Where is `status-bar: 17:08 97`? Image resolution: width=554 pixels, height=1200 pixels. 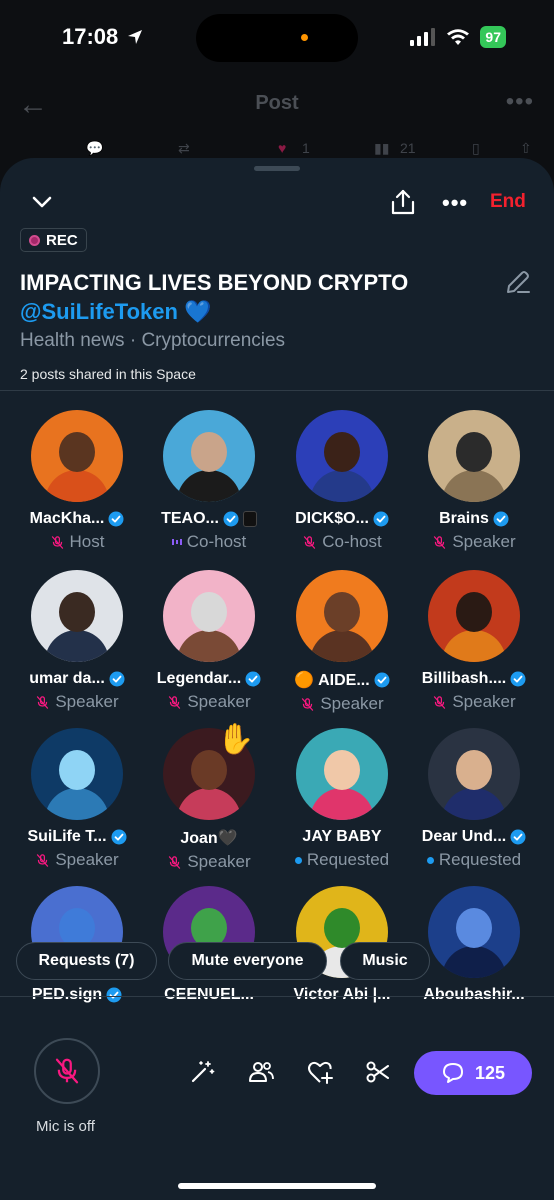 status-bar: 17:08 97 is located at coordinates (277, 38).